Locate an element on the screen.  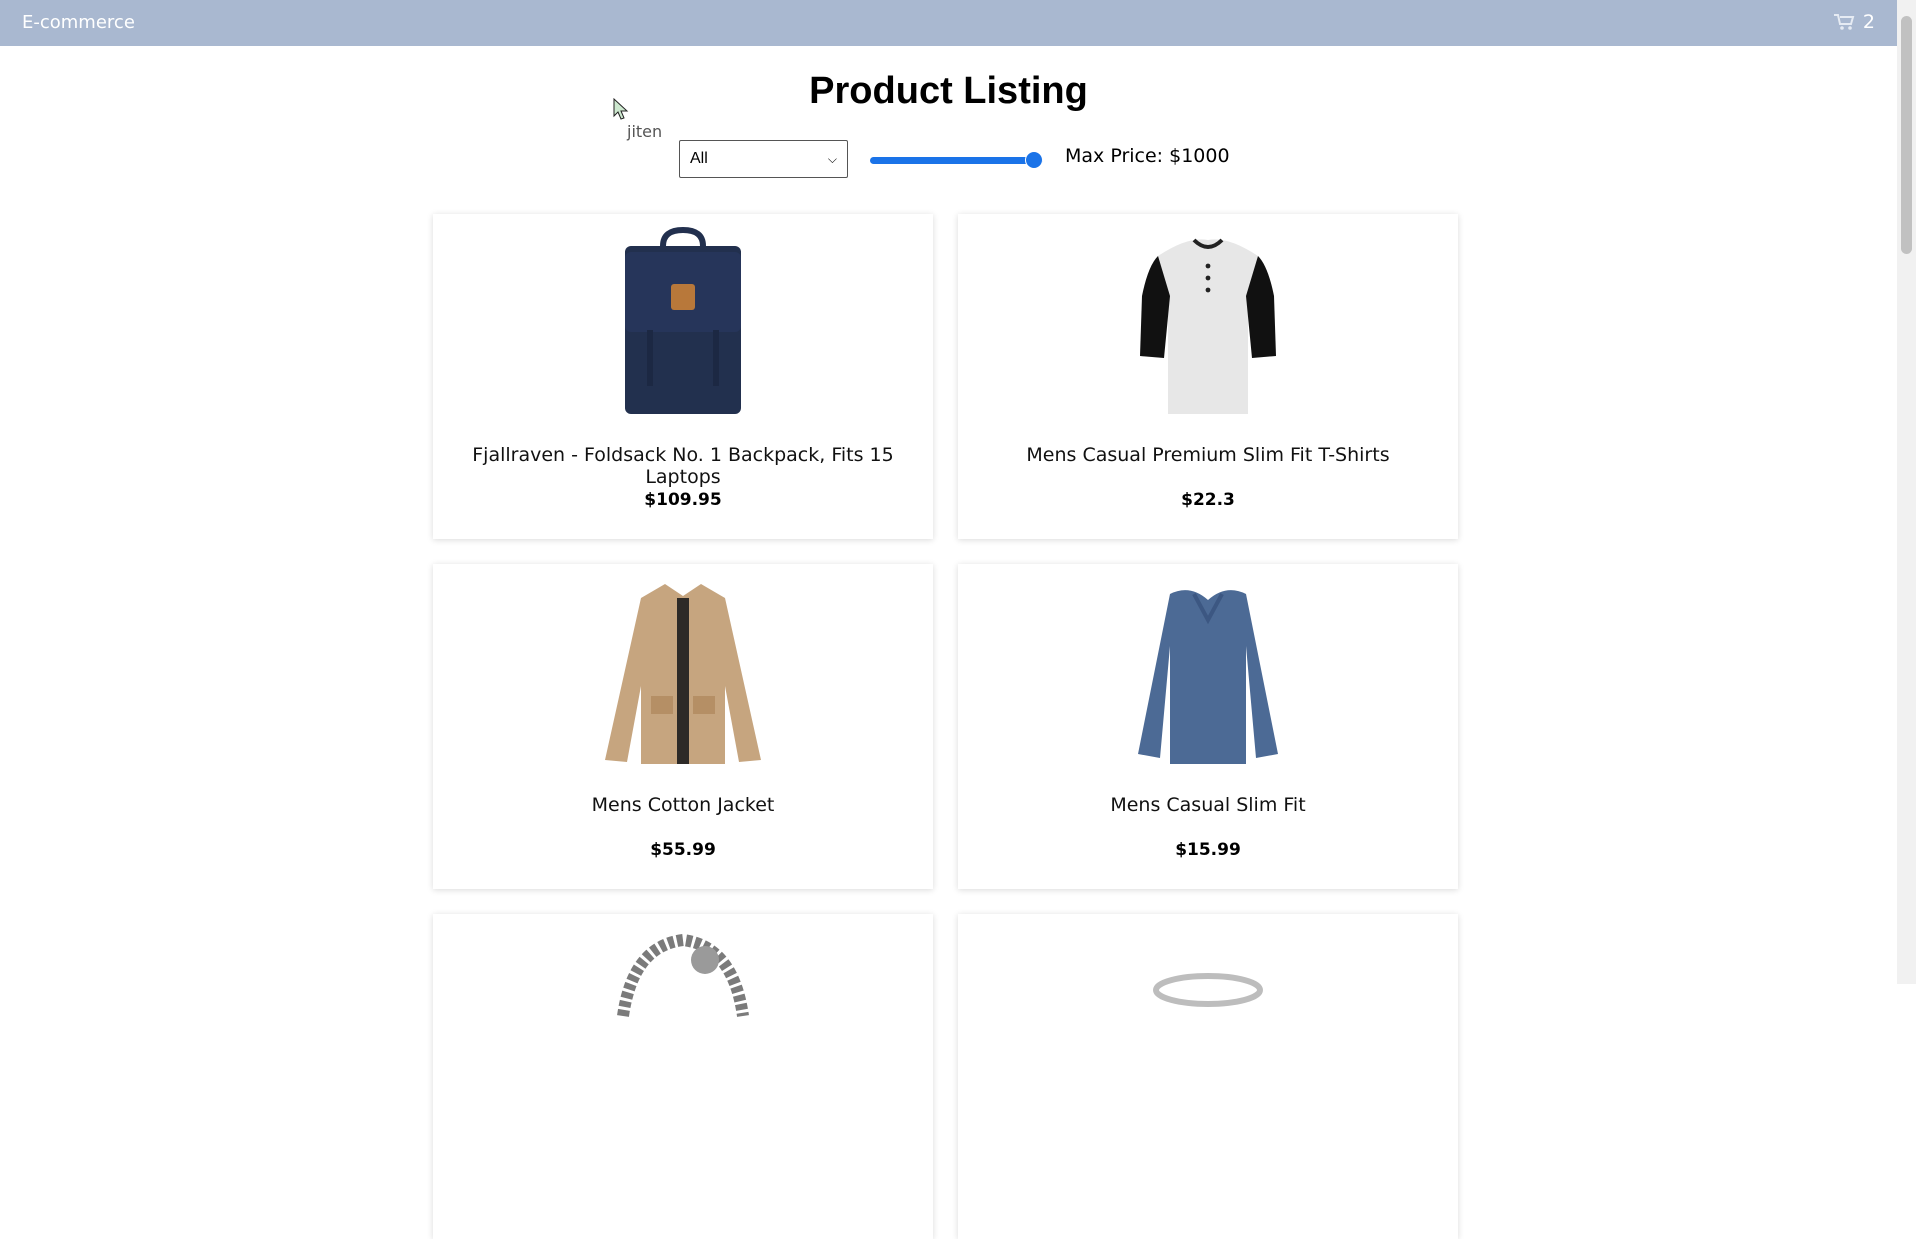
scrollbar-thumb is located at coordinates (1906, 135).